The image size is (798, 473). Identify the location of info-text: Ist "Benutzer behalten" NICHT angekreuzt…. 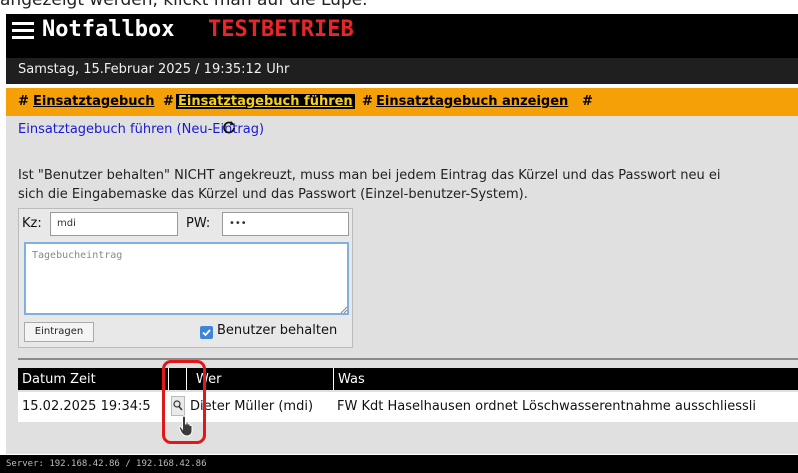
(408, 185).